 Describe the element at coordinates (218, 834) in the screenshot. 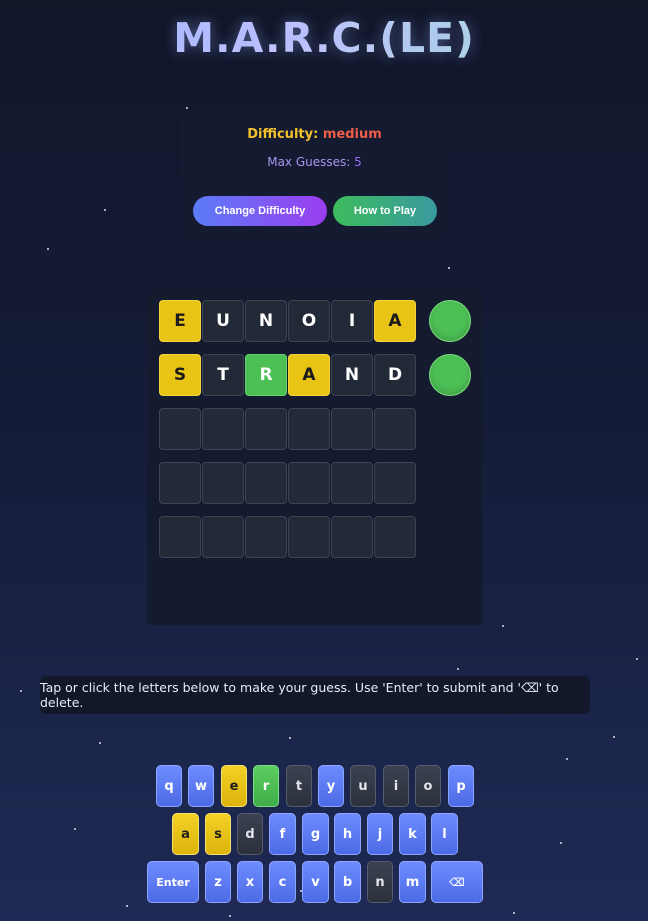

I see `key-s: s` at that location.